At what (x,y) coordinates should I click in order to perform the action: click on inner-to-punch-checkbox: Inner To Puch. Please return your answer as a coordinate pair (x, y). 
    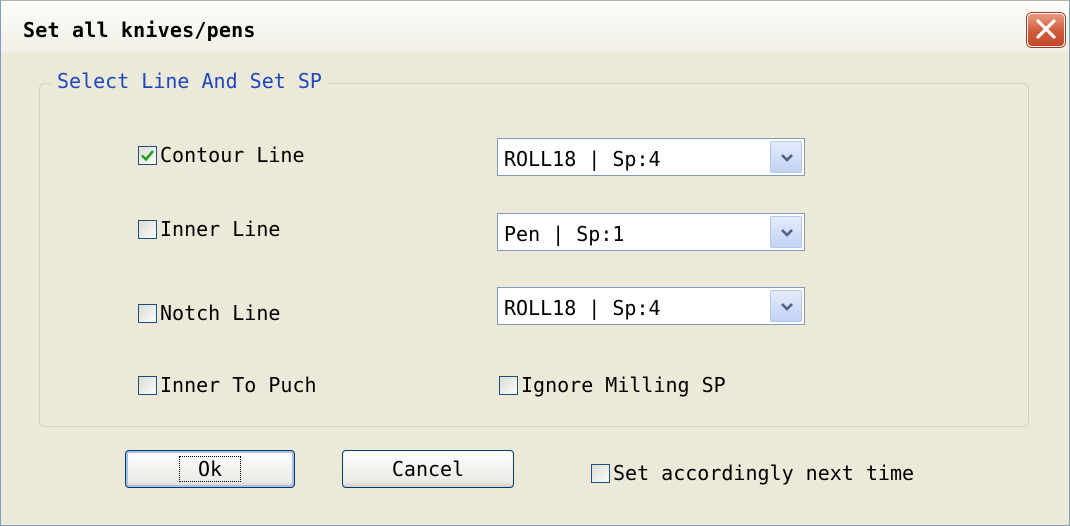
    Looking at the image, I should click on (227, 385).